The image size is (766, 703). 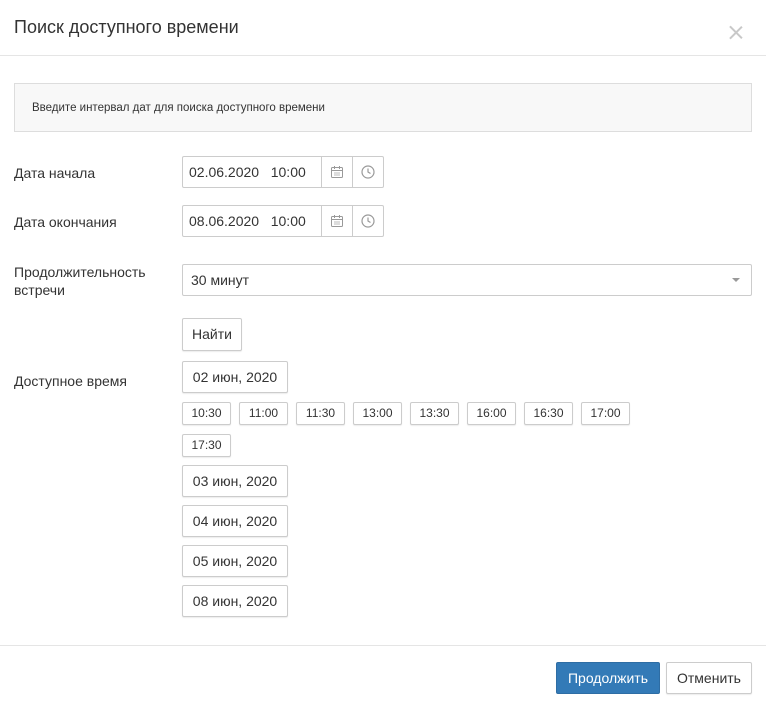 I want to click on start-date-group: 02.06.2020 10:00, so click(x=283, y=172).